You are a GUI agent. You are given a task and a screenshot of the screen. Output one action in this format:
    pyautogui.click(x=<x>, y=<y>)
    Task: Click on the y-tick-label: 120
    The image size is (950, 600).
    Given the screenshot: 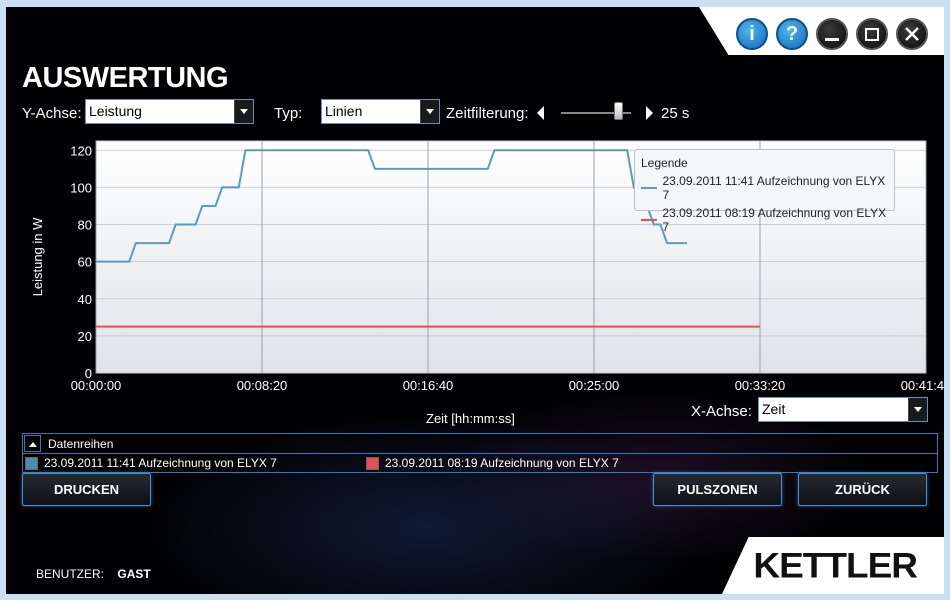 What is the action you would take?
    pyautogui.click(x=81, y=150)
    